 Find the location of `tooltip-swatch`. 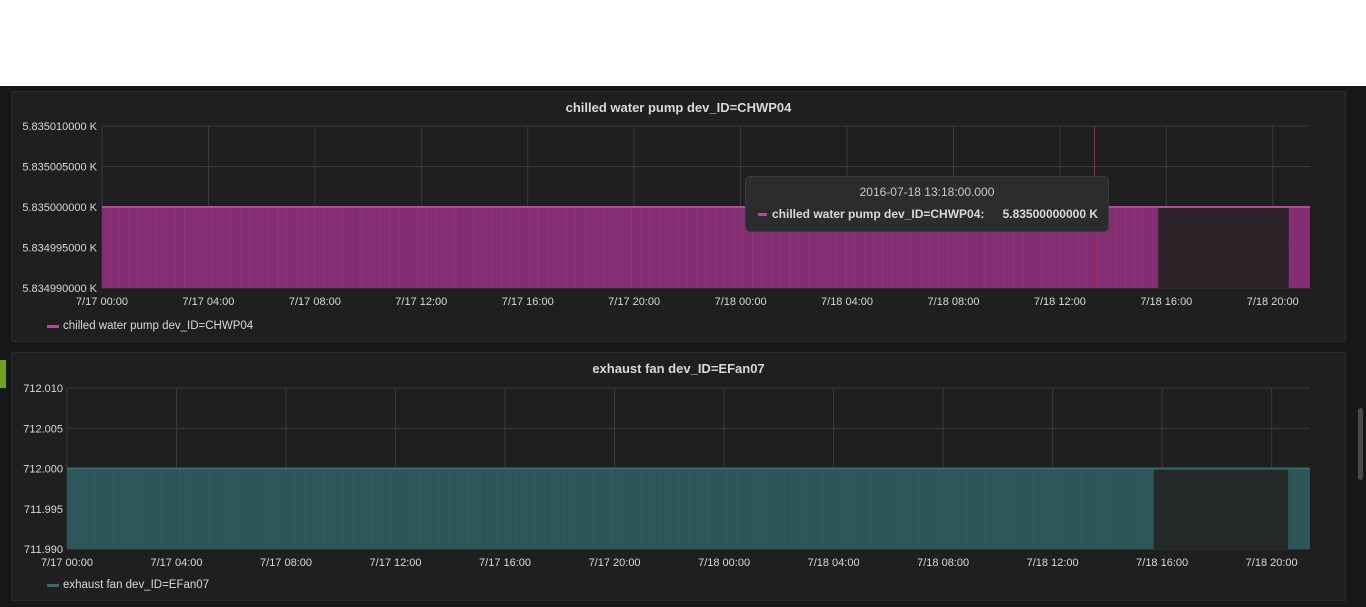

tooltip-swatch is located at coordinates (762, 214).